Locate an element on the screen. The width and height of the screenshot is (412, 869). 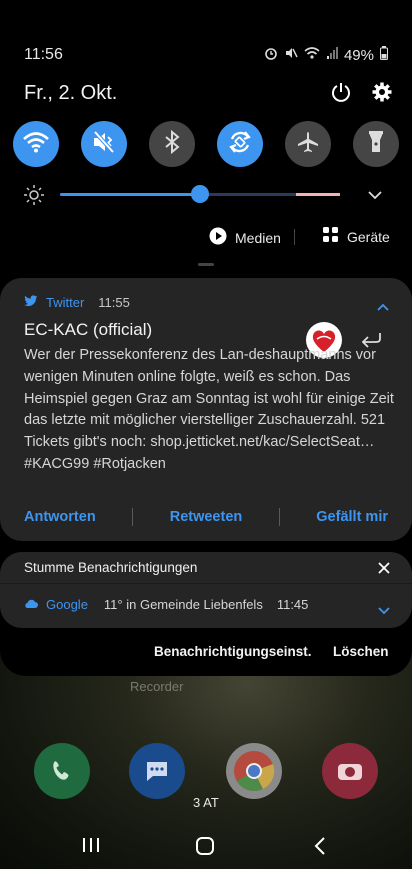
notification-settings-button: Benachrichtigungseinst. is located at coordinates (233, 651).